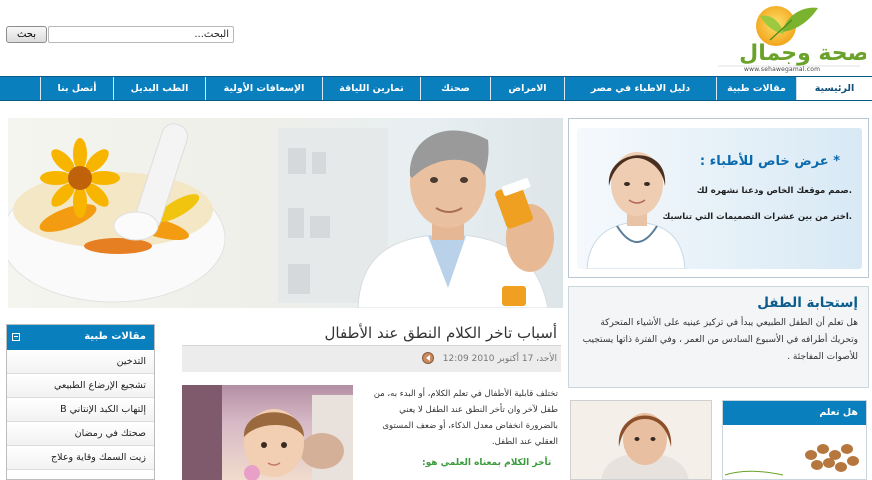 This screenshot has height=480, width=872. Describe the element at coordinates (16, 337) in the screenshot. I see `collapse-icon` at that location.